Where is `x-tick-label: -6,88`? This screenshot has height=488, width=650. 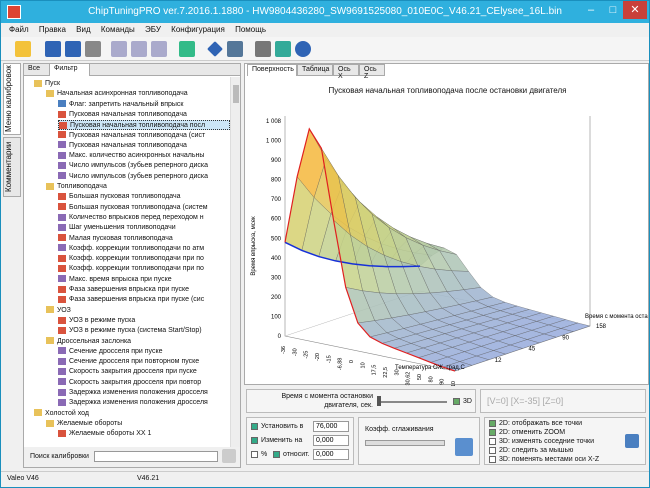 x-tick-label: -6,88 is located at coordinates (341, 364).